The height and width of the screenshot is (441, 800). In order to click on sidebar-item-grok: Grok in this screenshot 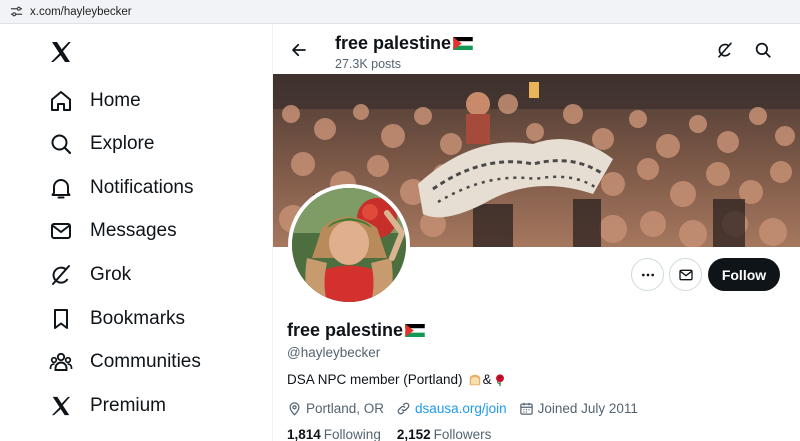, I will do `click(89, 275)`.